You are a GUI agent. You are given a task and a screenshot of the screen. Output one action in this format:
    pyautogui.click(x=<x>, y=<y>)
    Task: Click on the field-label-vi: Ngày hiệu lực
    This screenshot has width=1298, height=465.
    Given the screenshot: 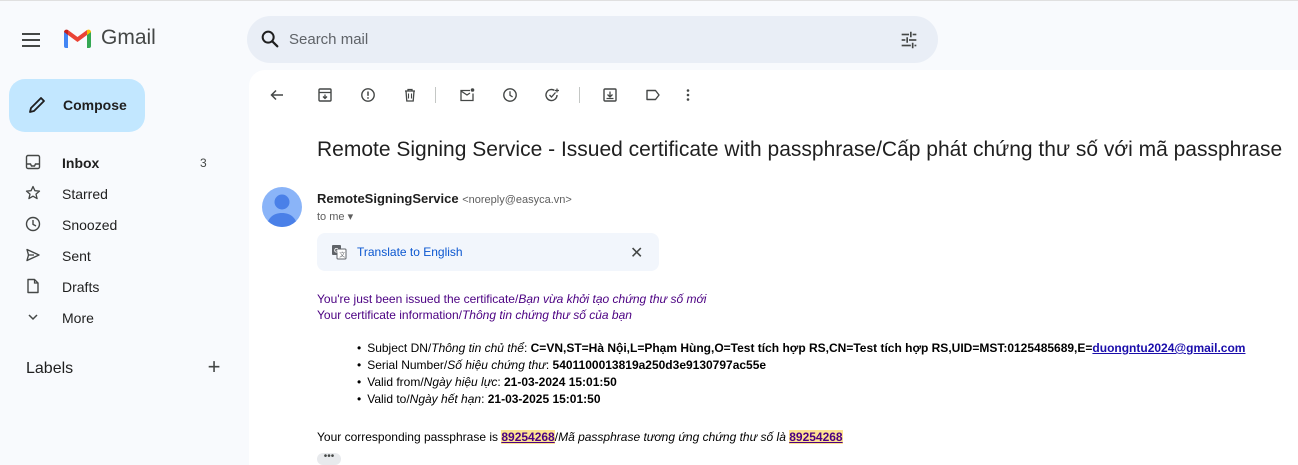 What is the action you would take?
    pyautogui.click(x=460, y=382)
    